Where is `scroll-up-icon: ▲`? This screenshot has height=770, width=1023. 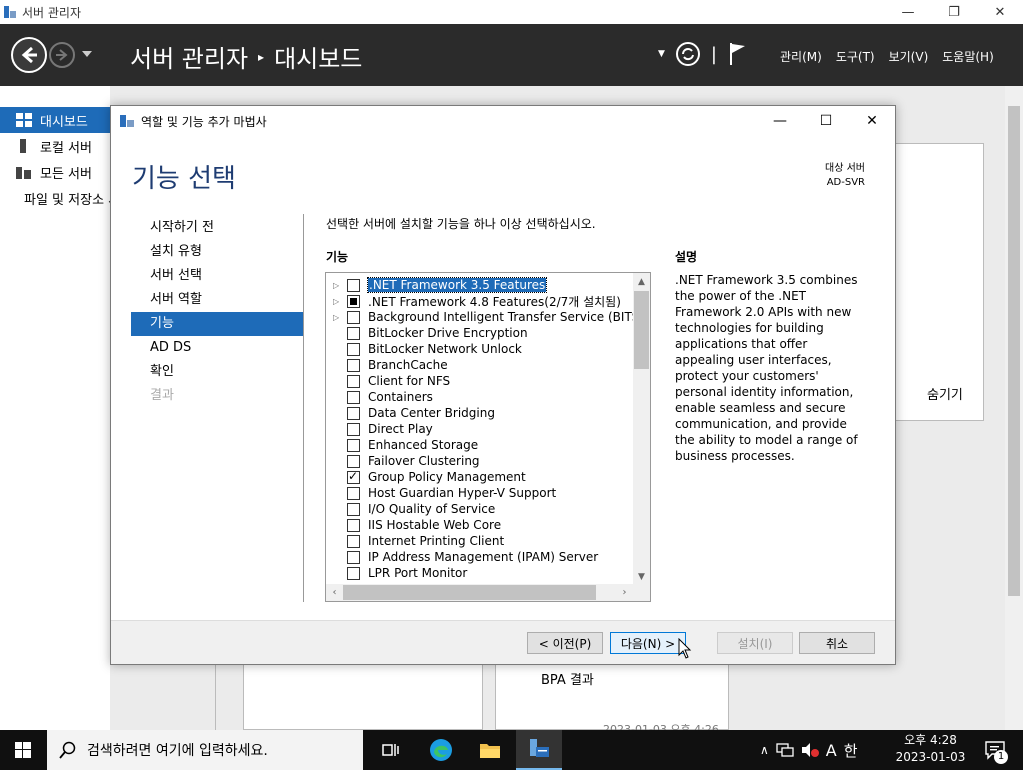
scroll-up-icon: ▲ is located at coordinates (641, 281).